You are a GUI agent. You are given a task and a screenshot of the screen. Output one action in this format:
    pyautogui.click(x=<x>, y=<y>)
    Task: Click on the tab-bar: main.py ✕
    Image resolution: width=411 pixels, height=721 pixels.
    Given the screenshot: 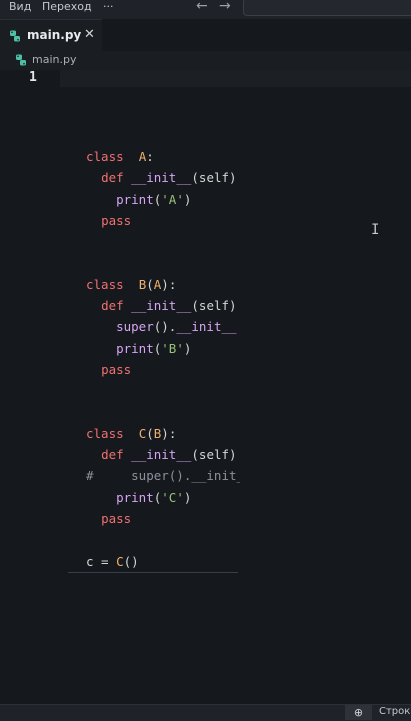 What is the action you would take?
    pyautogui.click(x=205, y=35)
    